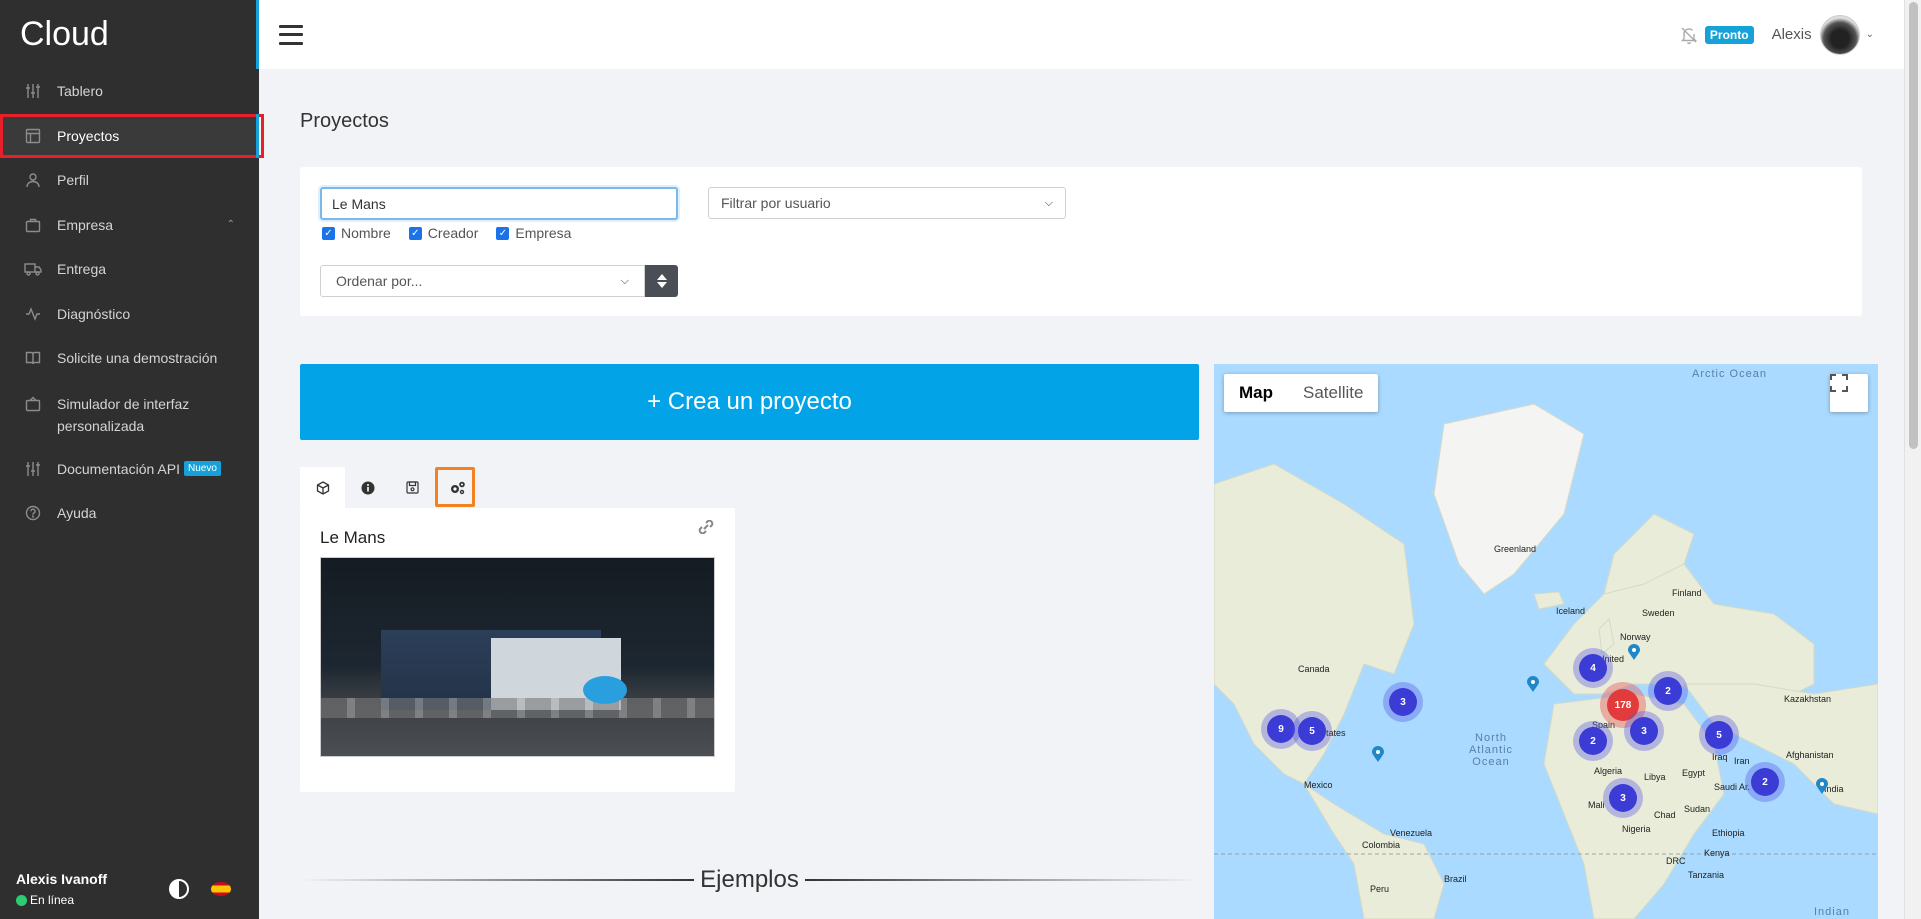  Describe the element at coordinates (412, 487) in the screenshot. I see `tab-save` at that location.